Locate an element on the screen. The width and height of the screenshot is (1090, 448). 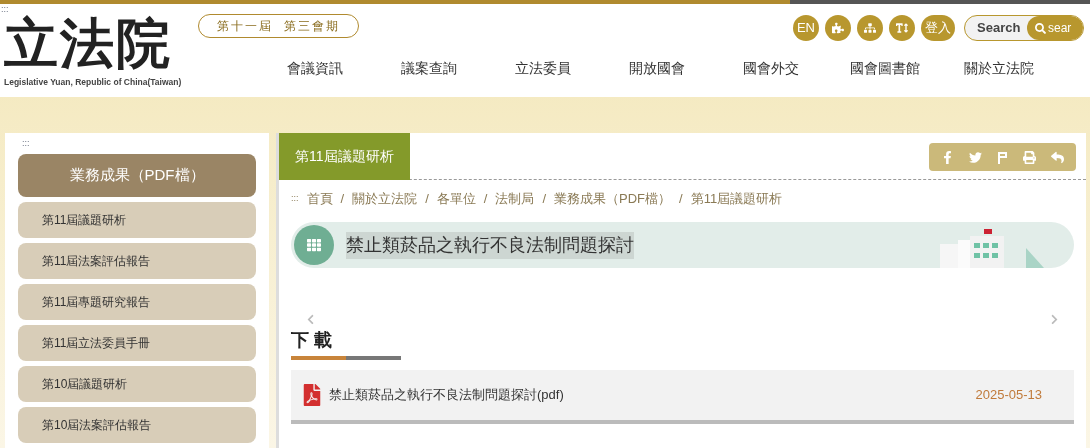
breadcrumb-link: 首頁 is located at coordinates (319, 199).